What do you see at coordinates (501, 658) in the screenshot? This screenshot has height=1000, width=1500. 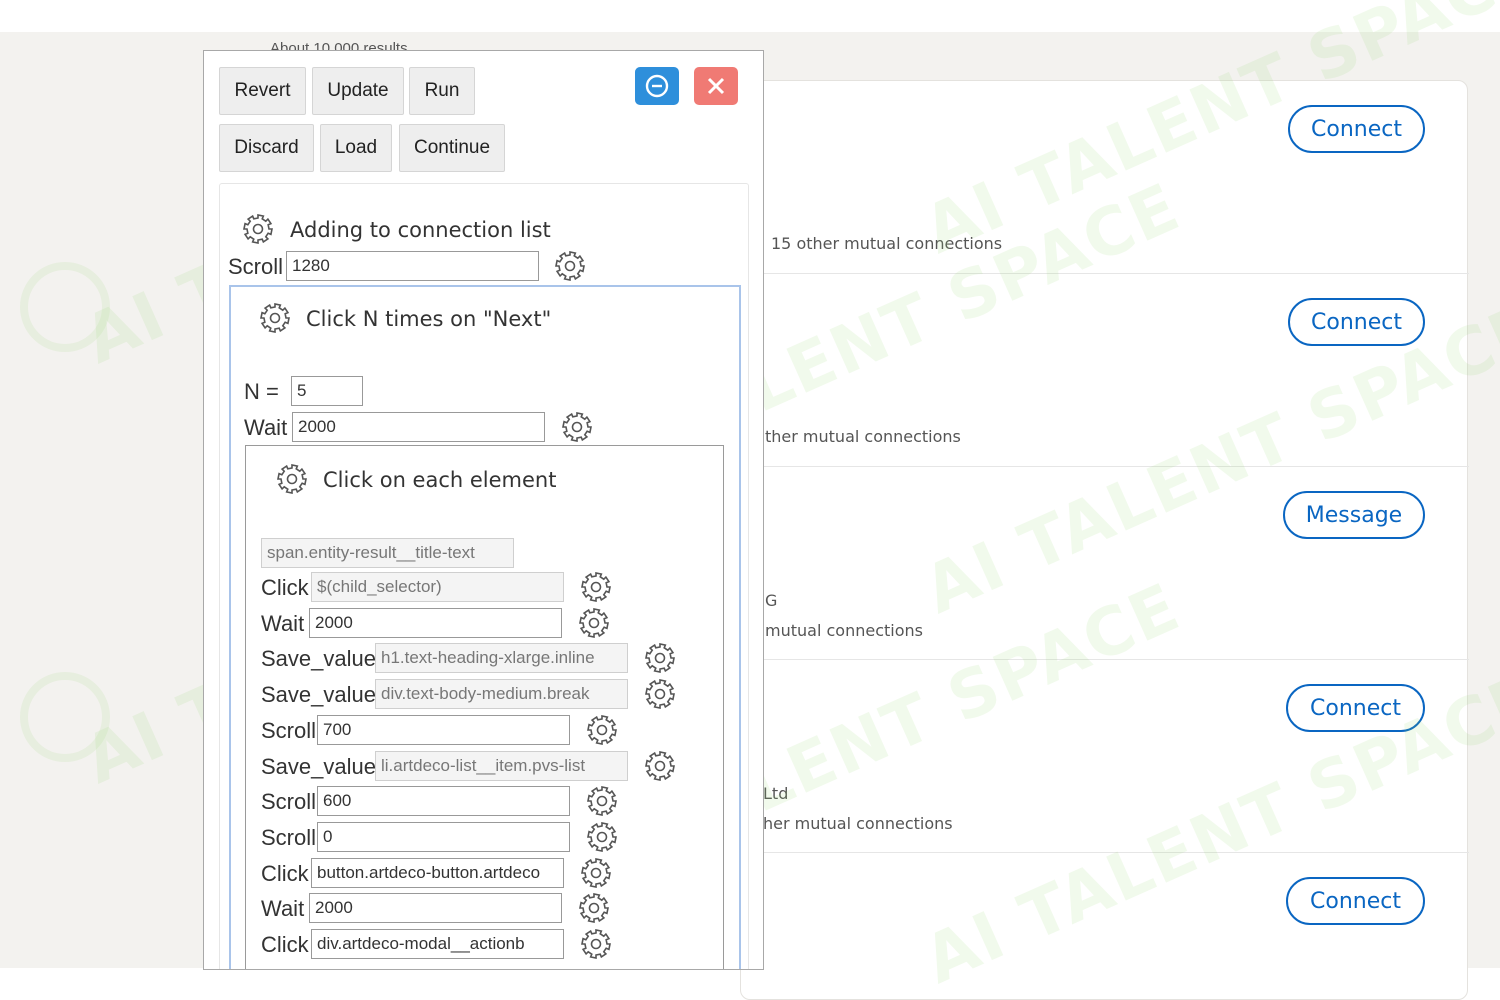 I see `action-value-input: h1.text-heading-xlarge.inline` at bounding box center [501, 658].